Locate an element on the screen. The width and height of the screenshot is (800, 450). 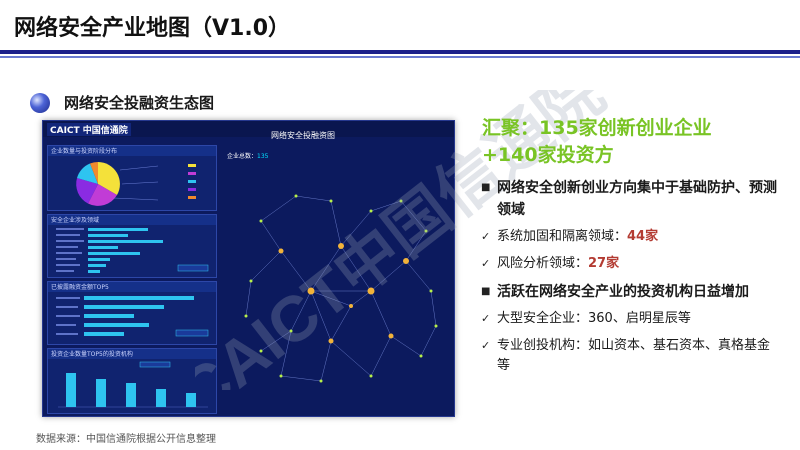
count-number: 27家 is located at coordinates (604, 263).